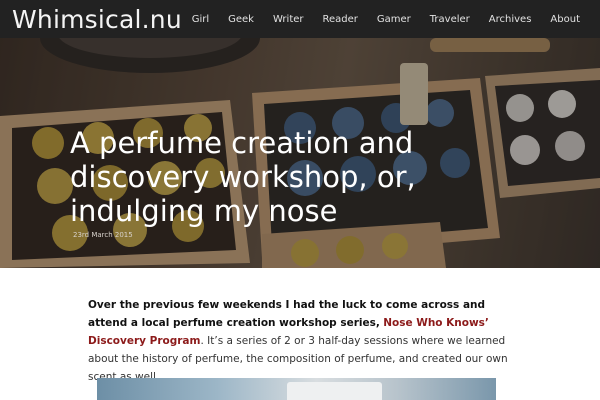  I want to click on nav-item-girl: Girl, so click(200, 19).